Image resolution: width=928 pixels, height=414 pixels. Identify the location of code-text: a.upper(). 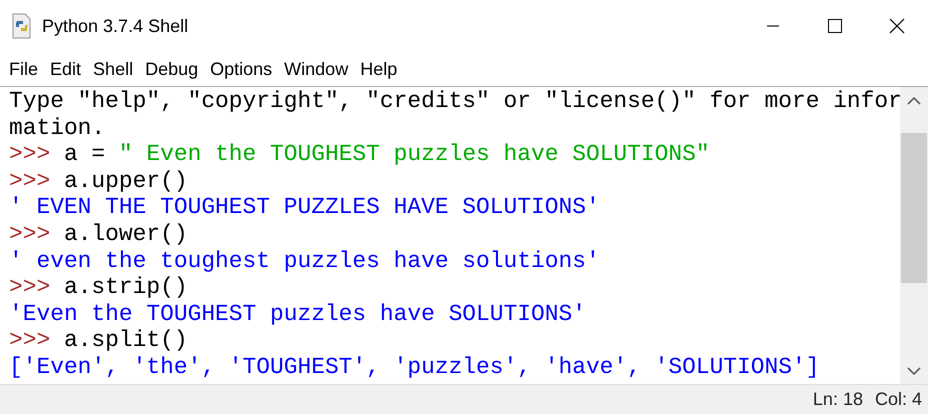
(126, 181).